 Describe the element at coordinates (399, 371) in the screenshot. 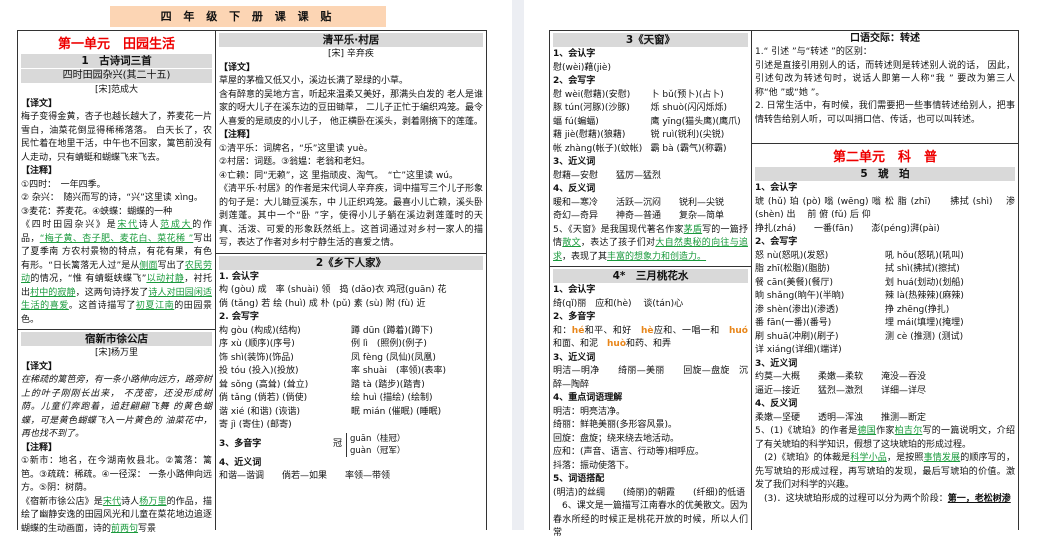

I see `char-entry: 率 shuài (率领)(表率)` at that location.